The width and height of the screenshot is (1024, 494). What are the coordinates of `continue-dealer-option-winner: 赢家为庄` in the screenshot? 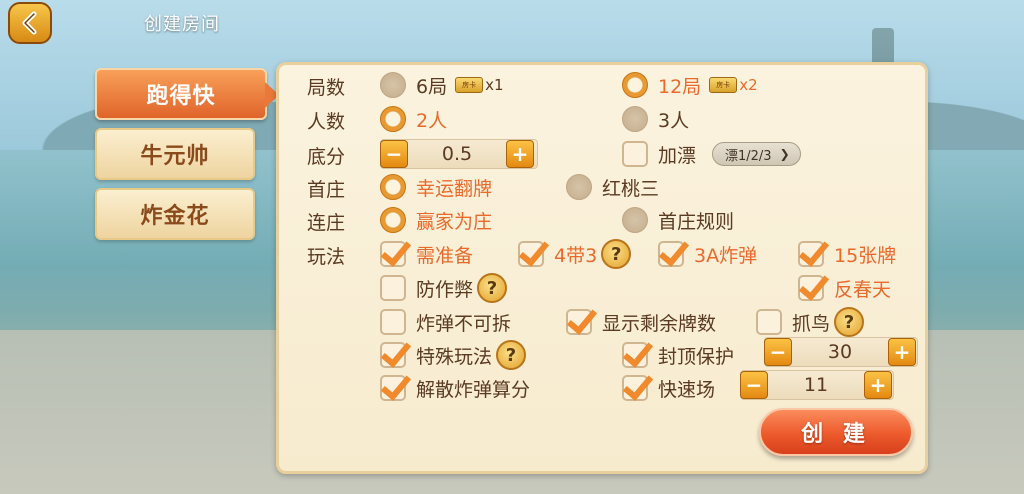 It's located at (436, 220).